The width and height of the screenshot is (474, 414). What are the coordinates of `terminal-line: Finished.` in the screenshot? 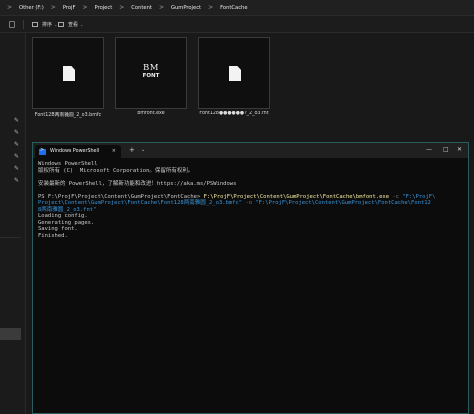 It's located at (53, 235).